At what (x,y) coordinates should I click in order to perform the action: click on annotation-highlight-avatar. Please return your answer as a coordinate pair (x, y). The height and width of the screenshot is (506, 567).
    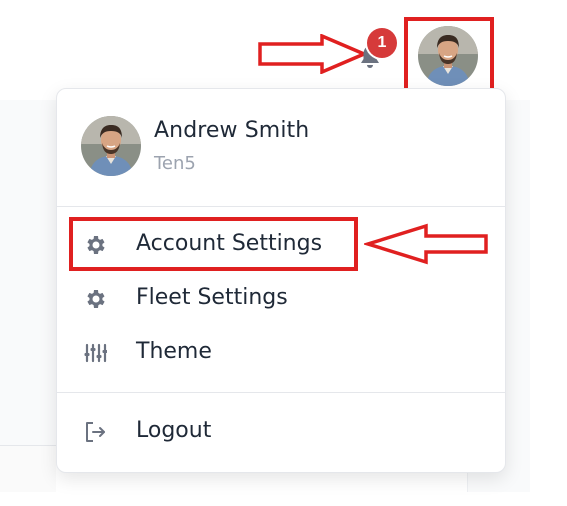
    Looking at the image, I should click on (449, 56).